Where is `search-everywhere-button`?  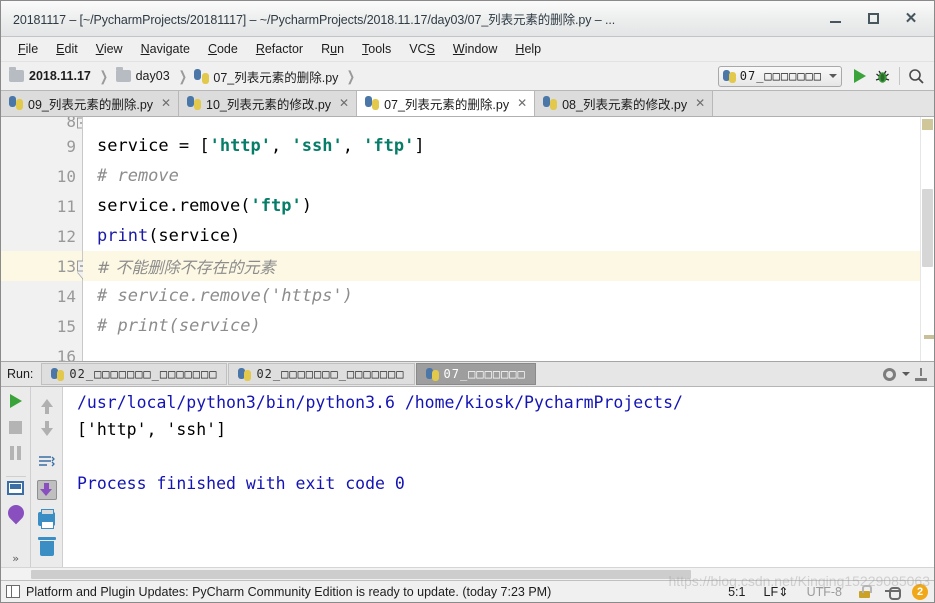 search-everywhere-button is located at coordinates (916, 76).